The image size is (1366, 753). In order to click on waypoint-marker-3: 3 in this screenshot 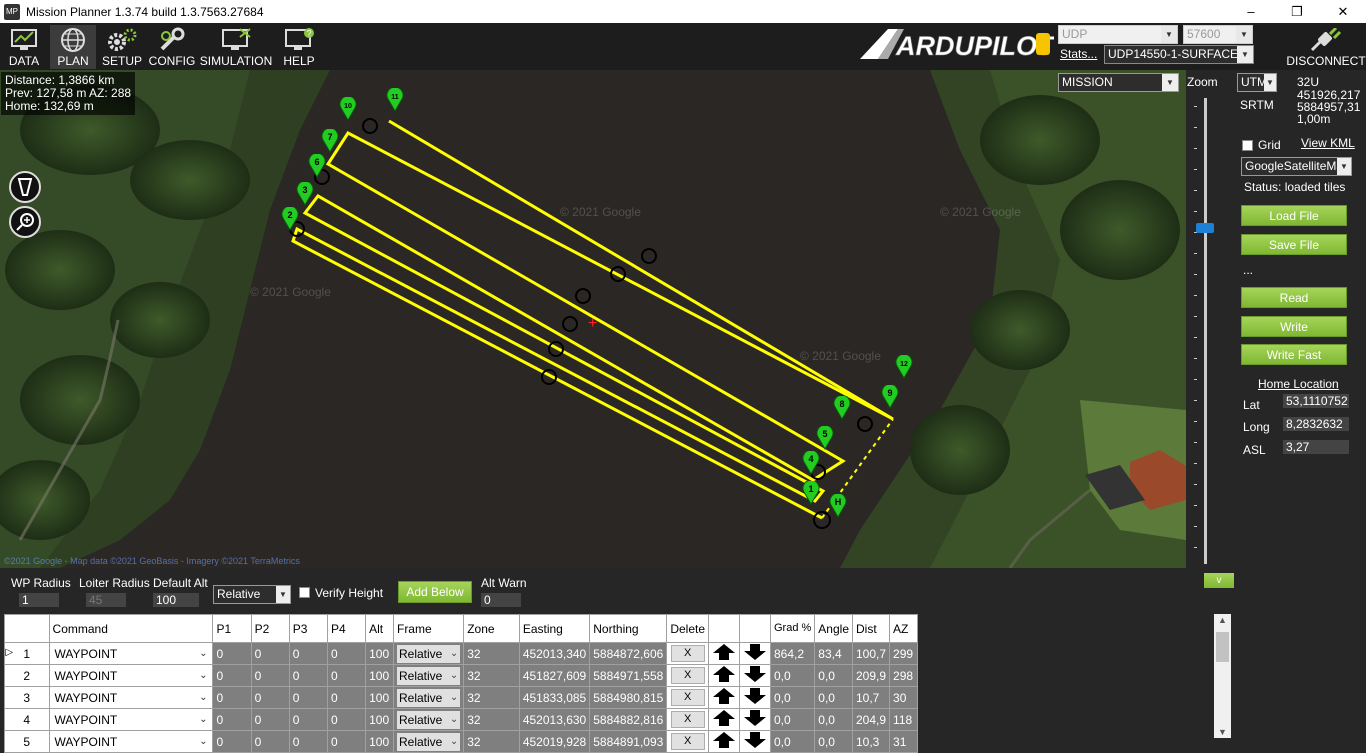, I will do `click(305, 194)`.